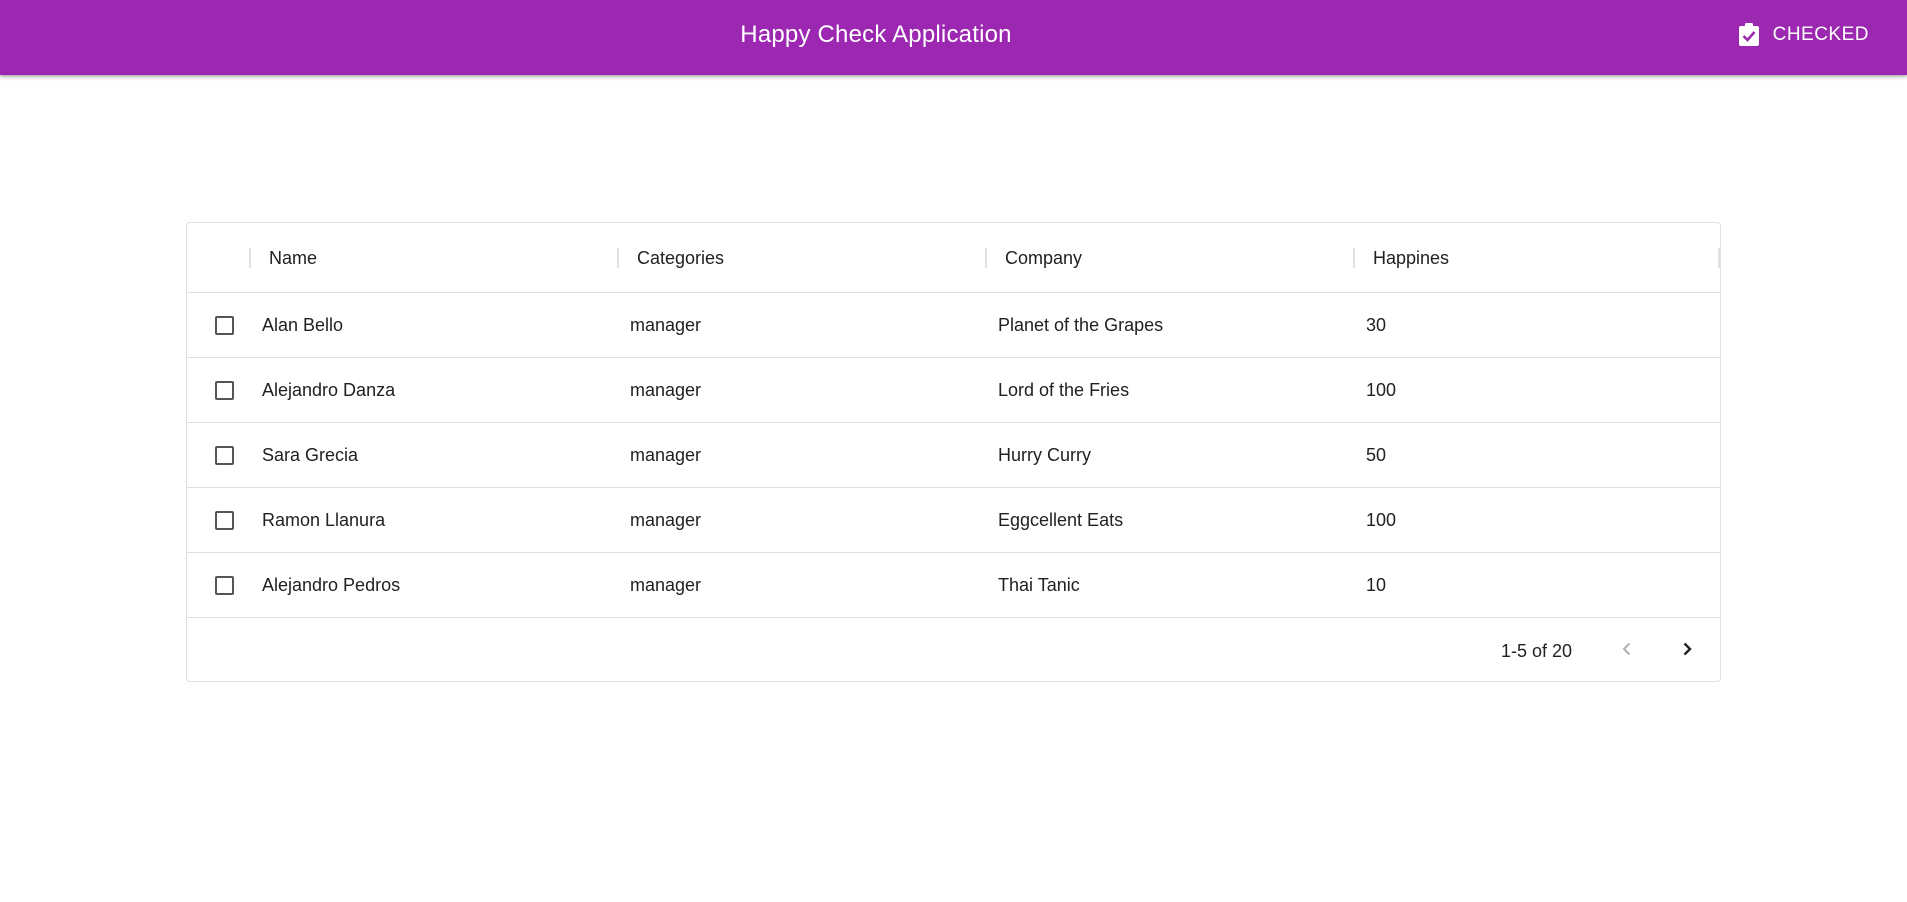 This screenshot has height=902, width=1907. What do you see at coordinates (953, 455) in the screenshot?
I see `table-row: Sara Grecia manager Hurry Curry 50` at bounding box center [953, 455].